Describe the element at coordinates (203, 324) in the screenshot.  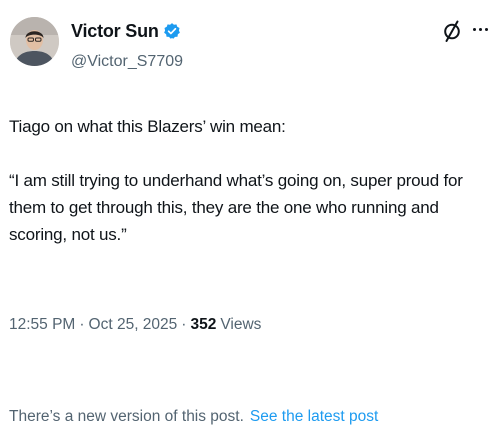
I see `views-count: 352` at that location.